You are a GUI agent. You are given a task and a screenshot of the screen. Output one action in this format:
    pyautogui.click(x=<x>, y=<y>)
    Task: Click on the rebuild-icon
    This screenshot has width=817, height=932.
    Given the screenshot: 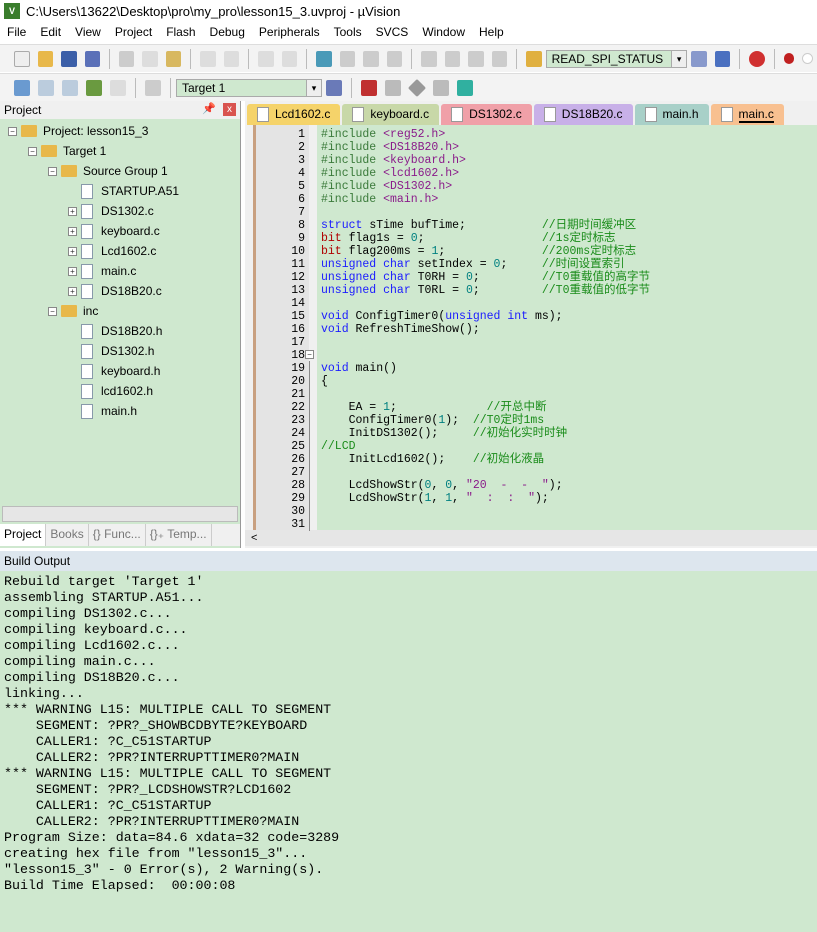 What is the action you would take?
    pyautogui.click(x=70, y=87)
    